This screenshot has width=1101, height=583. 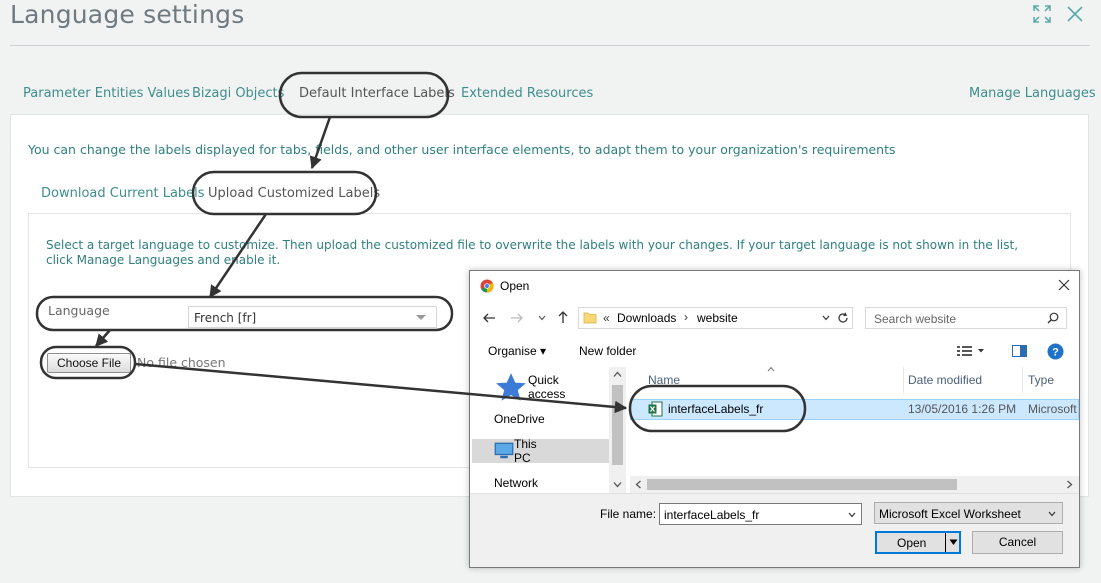 What do you see at coordinates (771, 369) in the screenshot?
I see `sort-ascending-icon` at bounding box center [771, 369].